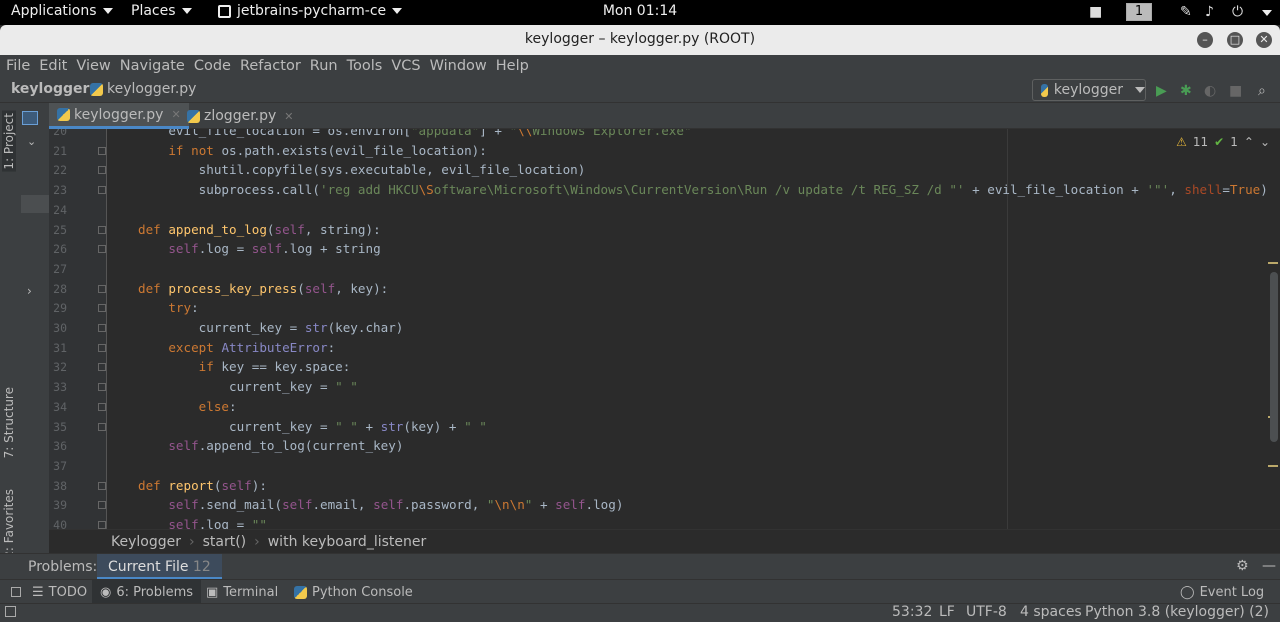 This screenshot has height=622, width=1280. Describe the element at coordinates (1242, 566) in the screenshot. I see `gear-icon: ⚙` at that location.